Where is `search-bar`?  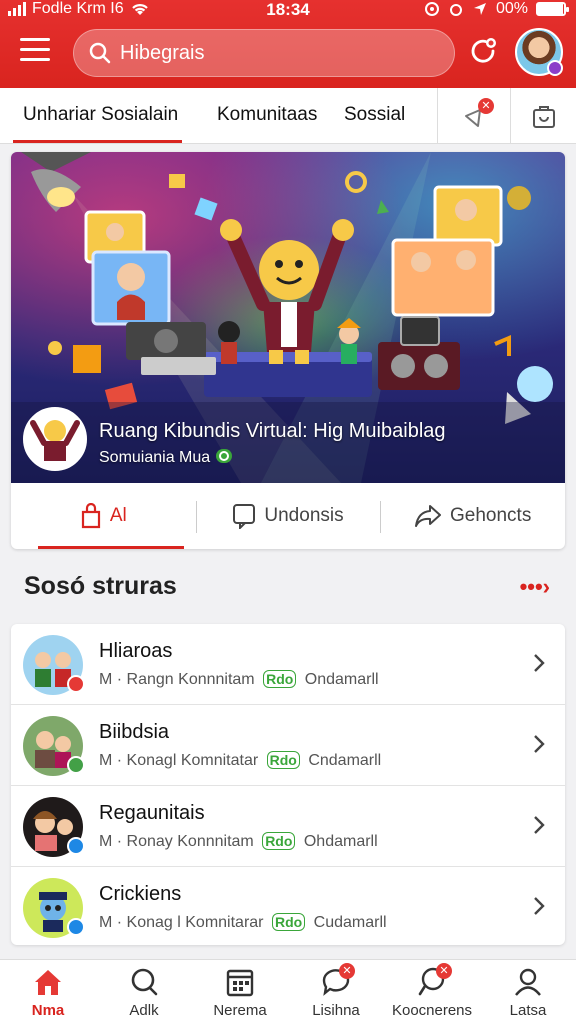
search-bar is located at coordinates (264, 53).